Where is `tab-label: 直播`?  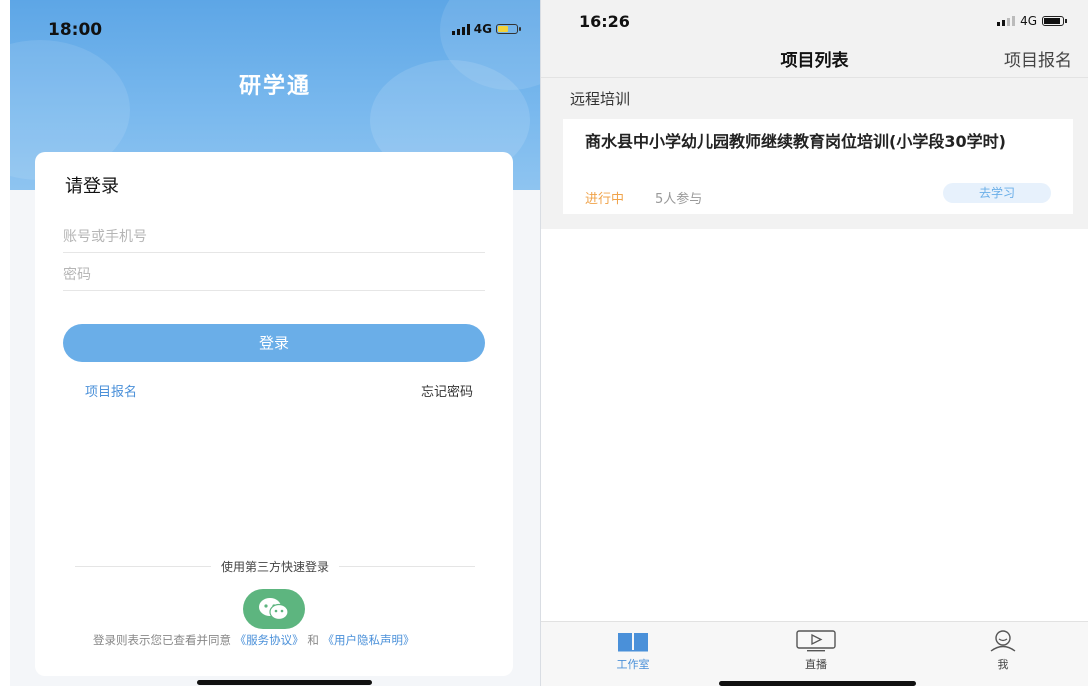 tab-label: 直播 is located at coordinates (816, 664).